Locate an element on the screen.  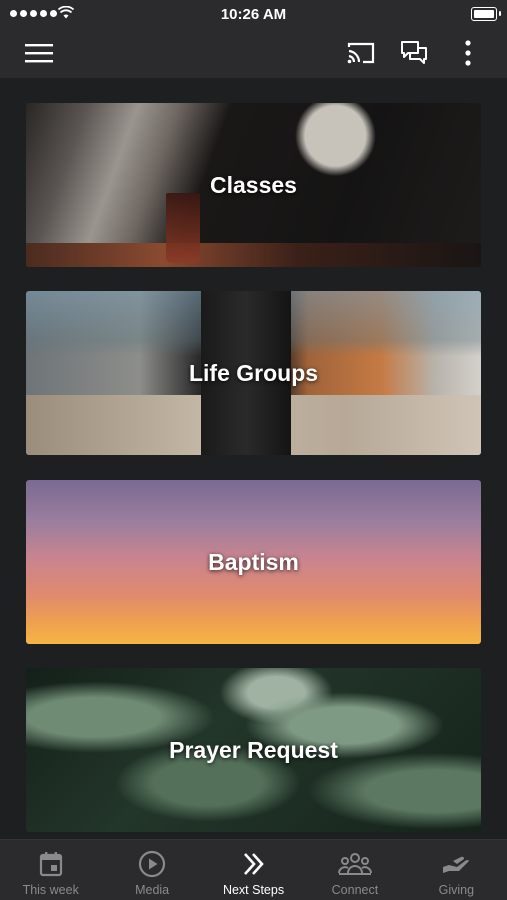
nav-connect: Connect is located at coordinates (354, 870).